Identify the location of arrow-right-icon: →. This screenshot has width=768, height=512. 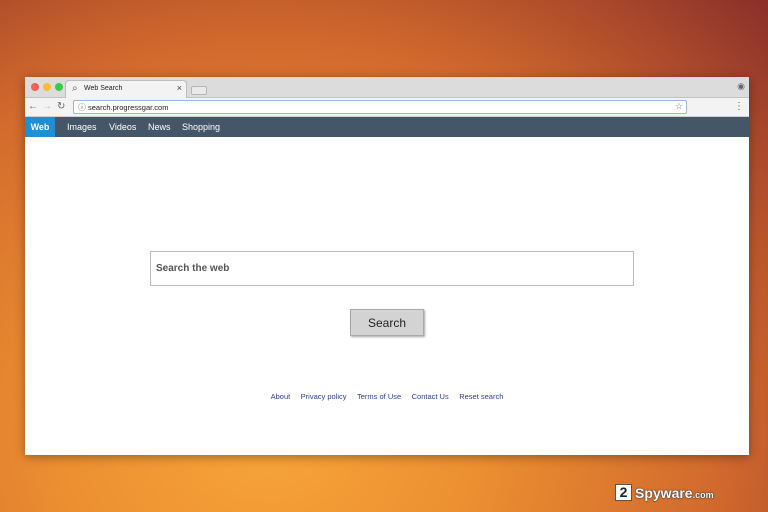
(47, 106).